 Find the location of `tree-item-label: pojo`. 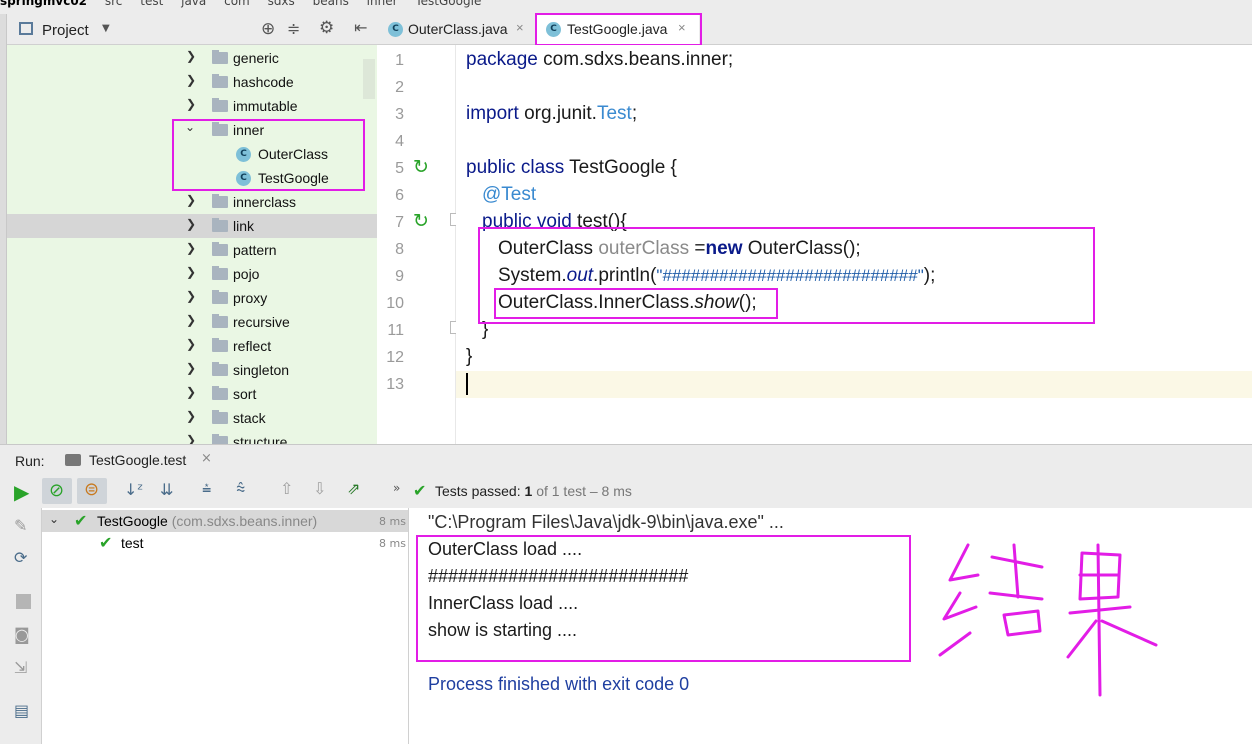

tree-item-label: pojo is located at coordinates (246, 274).